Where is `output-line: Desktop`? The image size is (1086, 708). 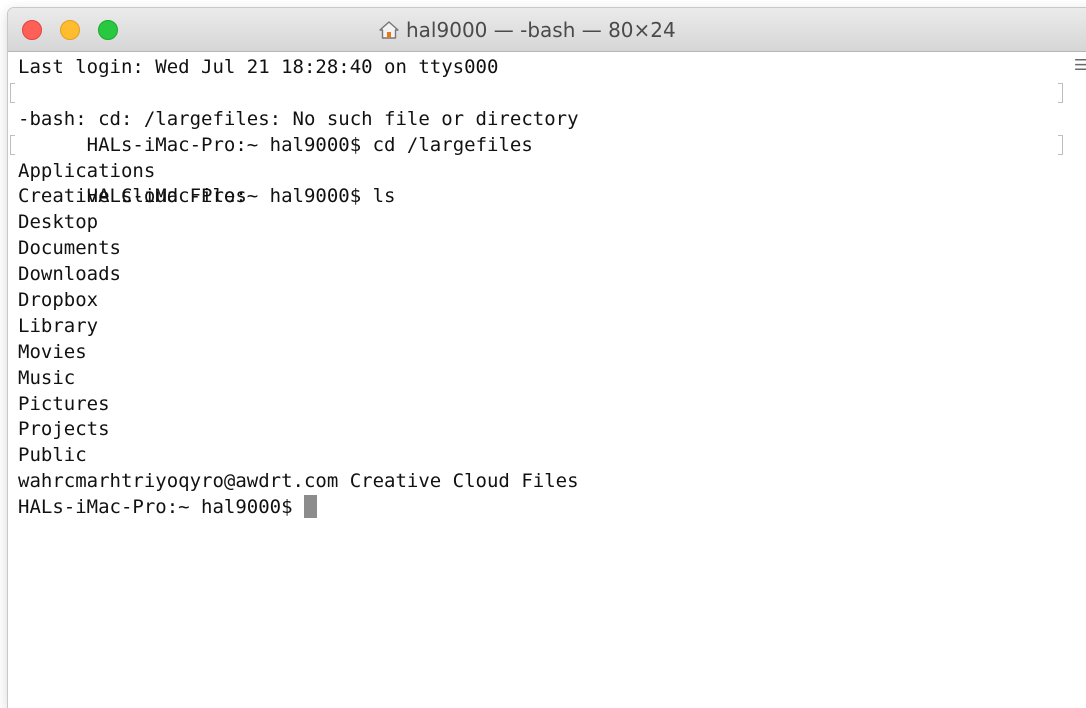
output-line: Desktop is located at coordinates (58, 222).